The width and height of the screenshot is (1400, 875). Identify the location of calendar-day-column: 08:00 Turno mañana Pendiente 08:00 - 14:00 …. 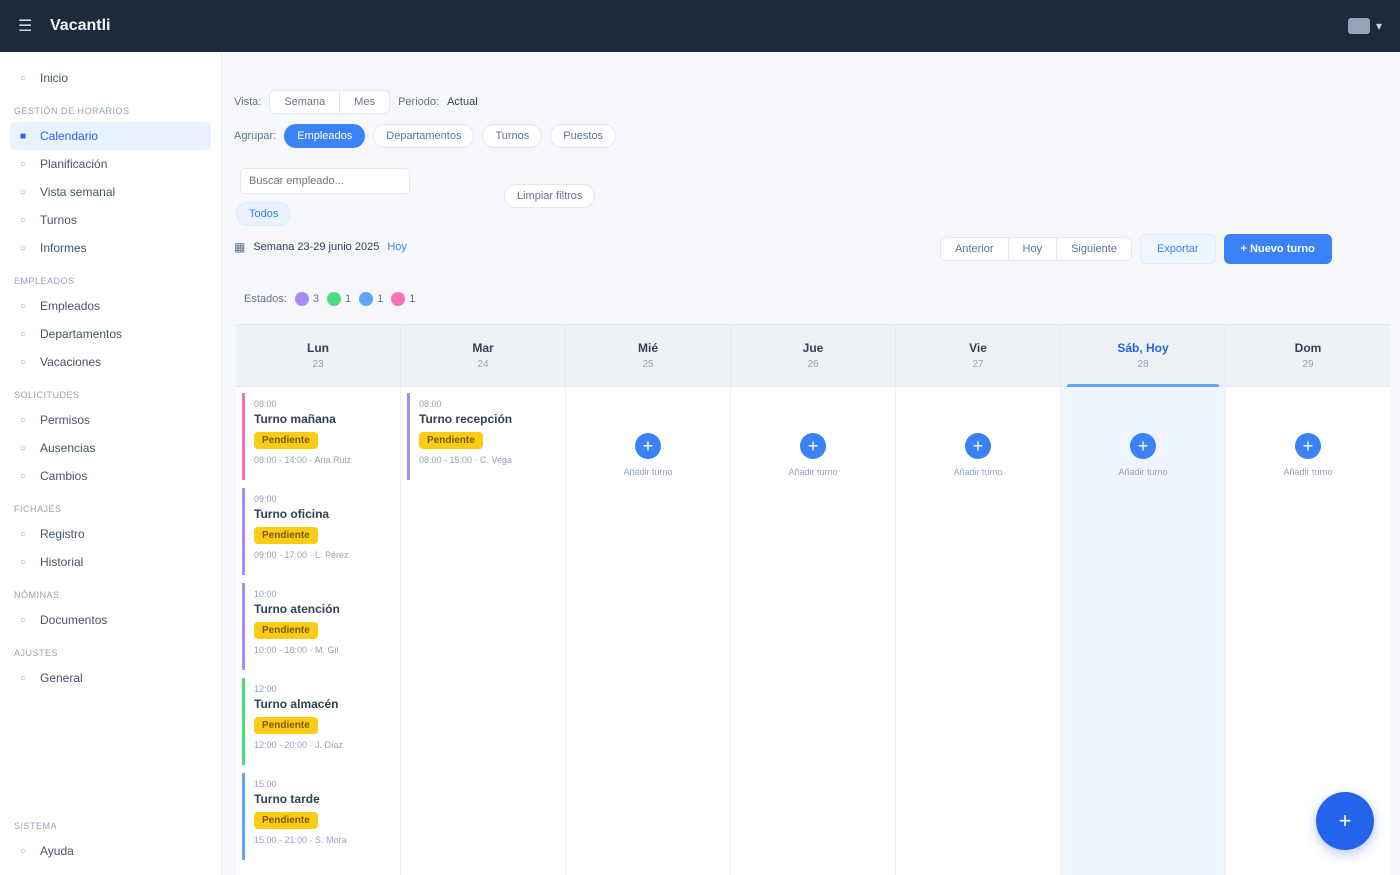
(318, 631).